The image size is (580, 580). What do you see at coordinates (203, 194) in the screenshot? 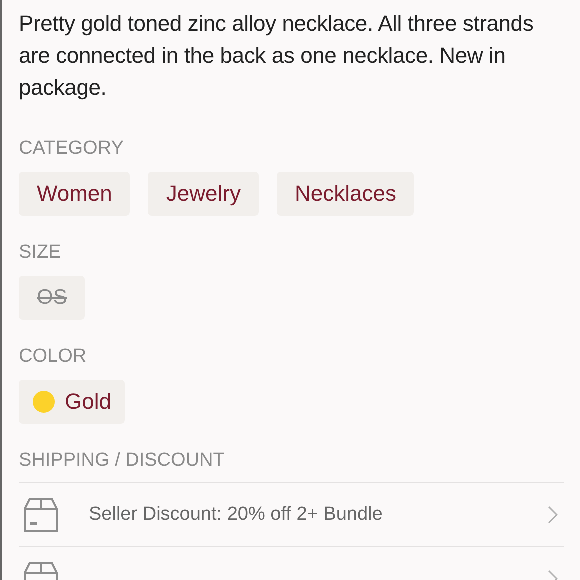
I see `category-tag: Jewelry` at bounding box center [203, 194].